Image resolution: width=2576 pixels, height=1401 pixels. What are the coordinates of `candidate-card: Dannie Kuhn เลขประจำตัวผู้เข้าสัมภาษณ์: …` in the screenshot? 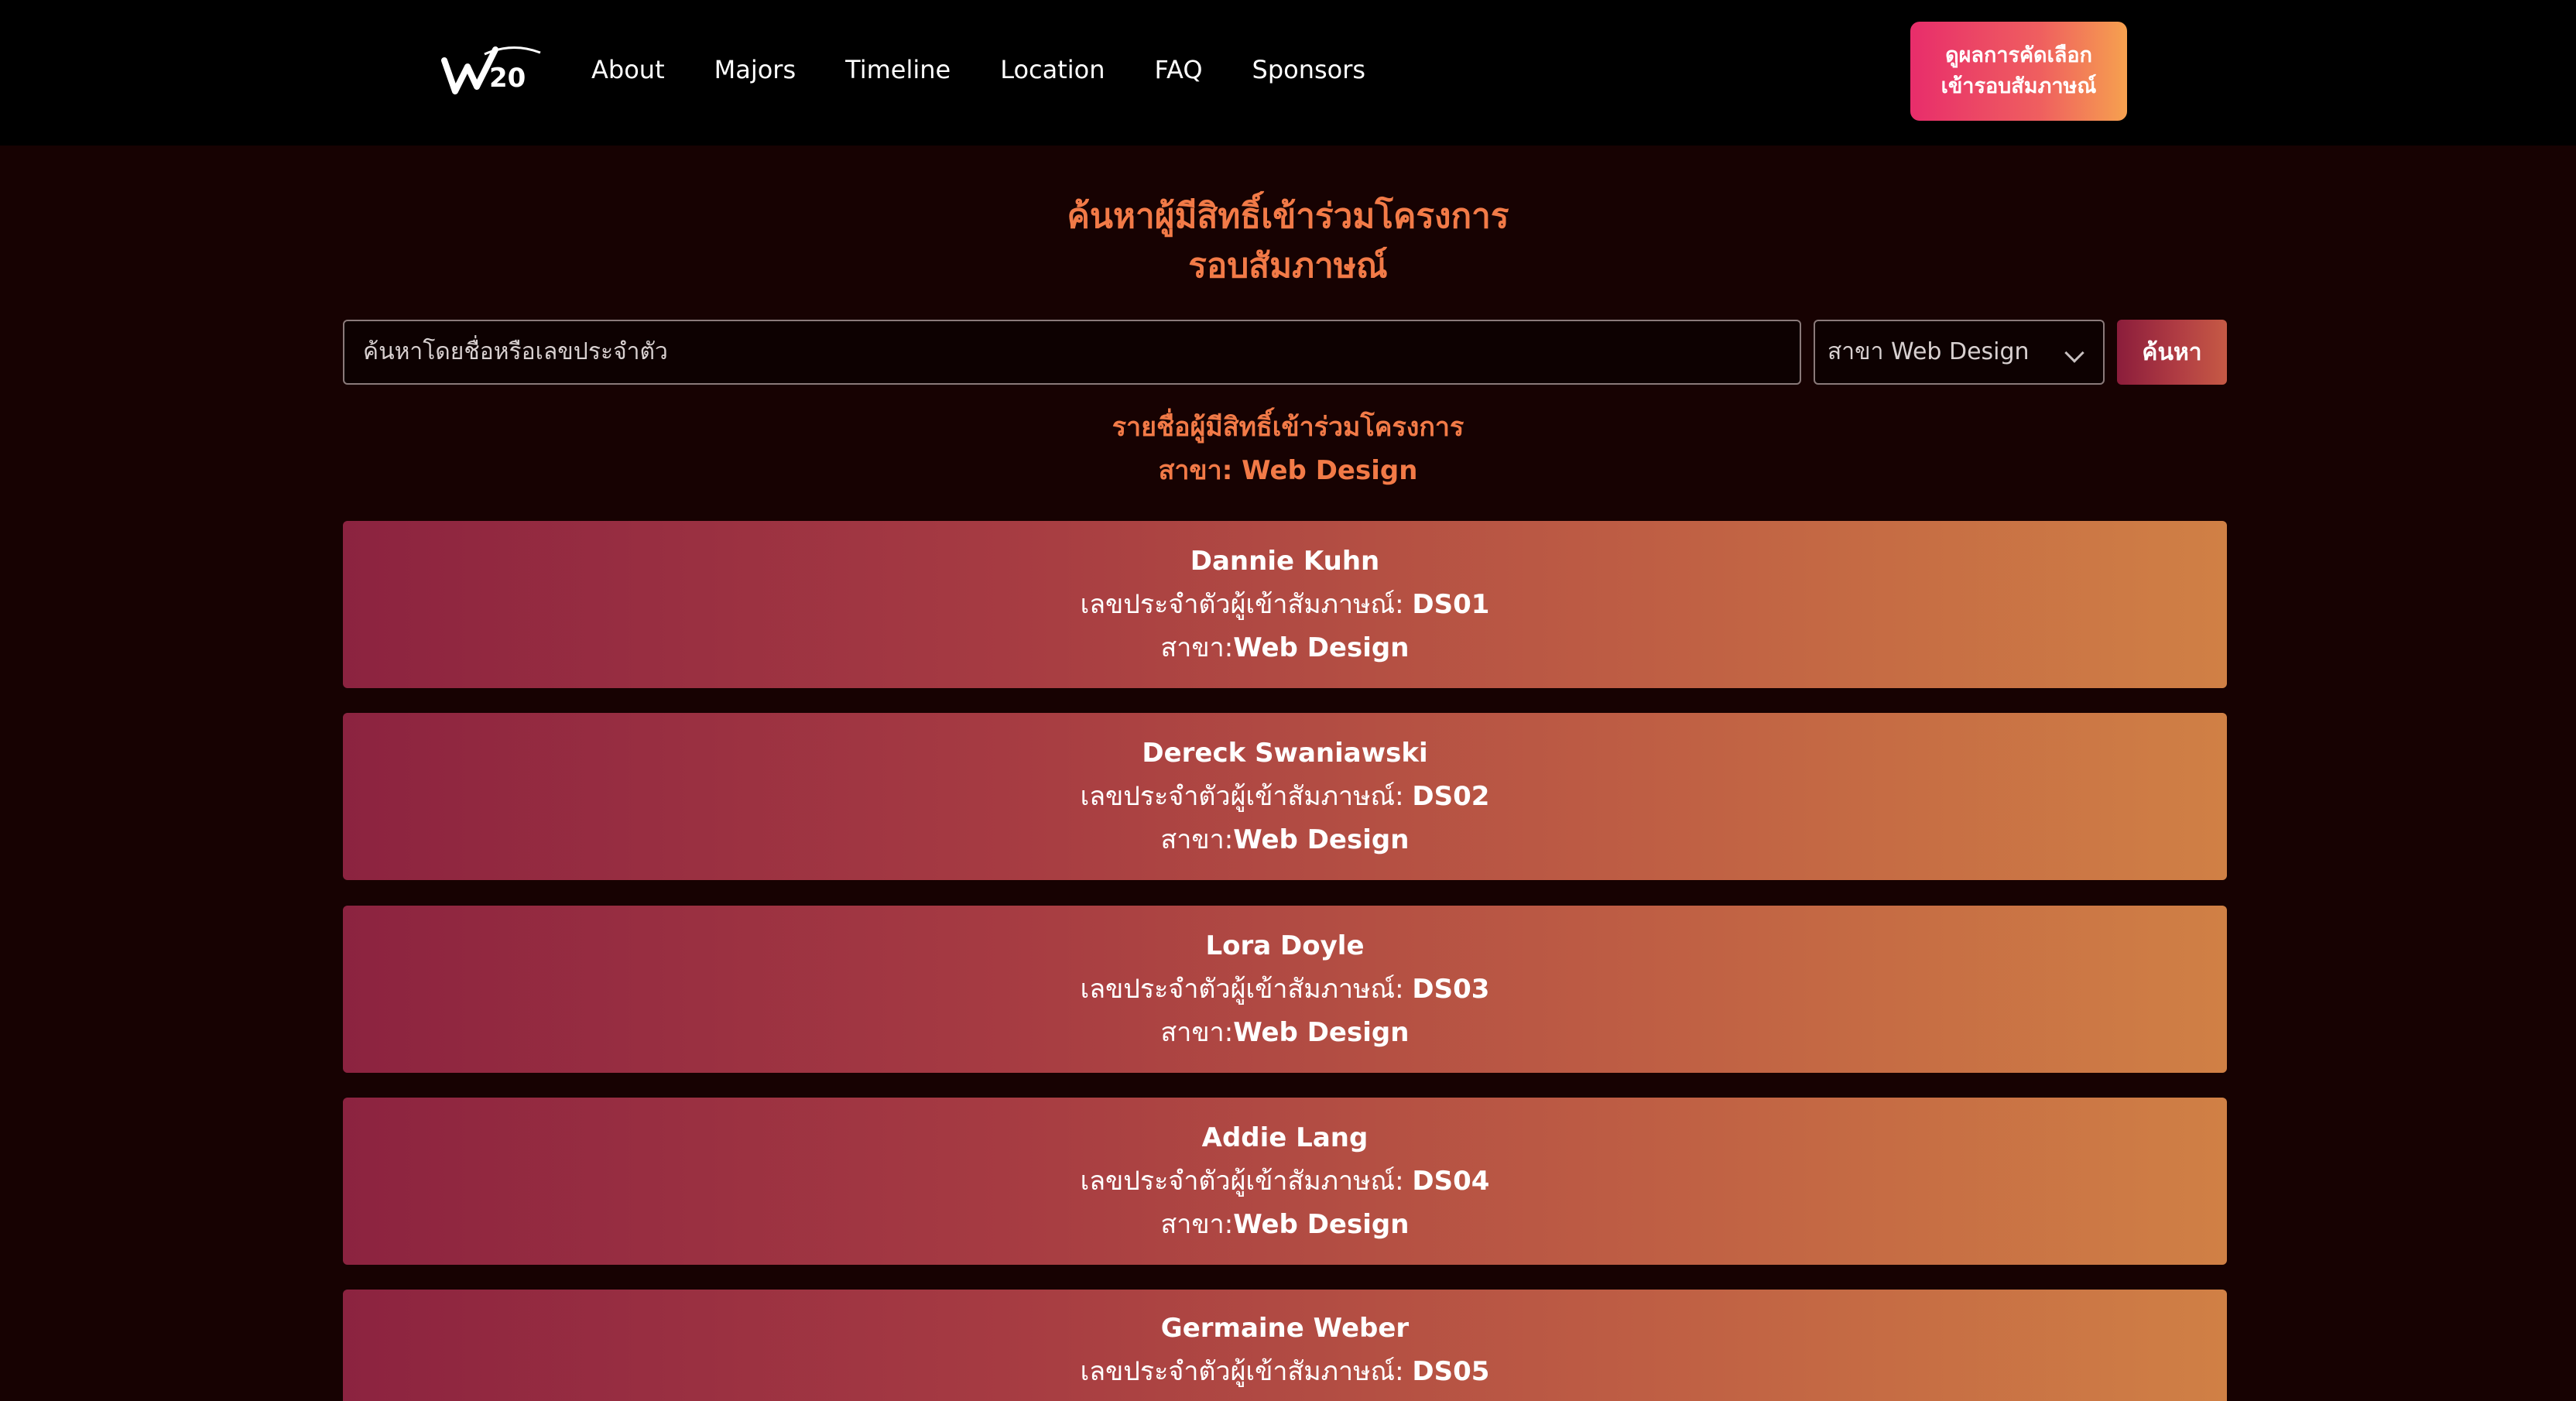 It's located at (1285, 604).